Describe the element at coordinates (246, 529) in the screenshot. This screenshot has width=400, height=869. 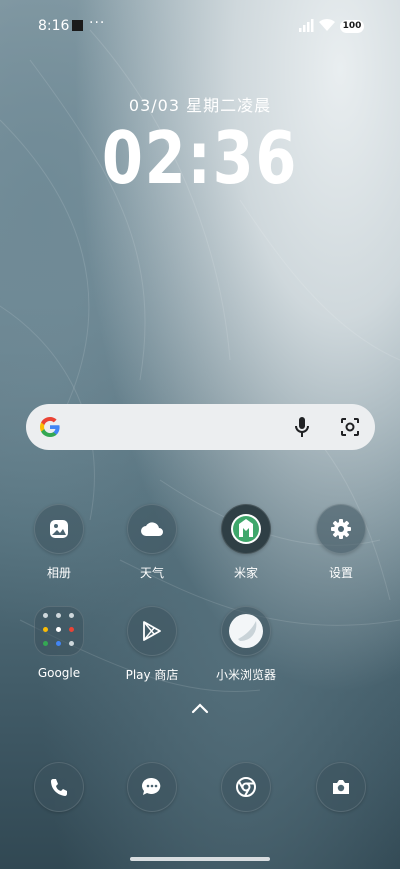
I see `mijia-icon` at that location.